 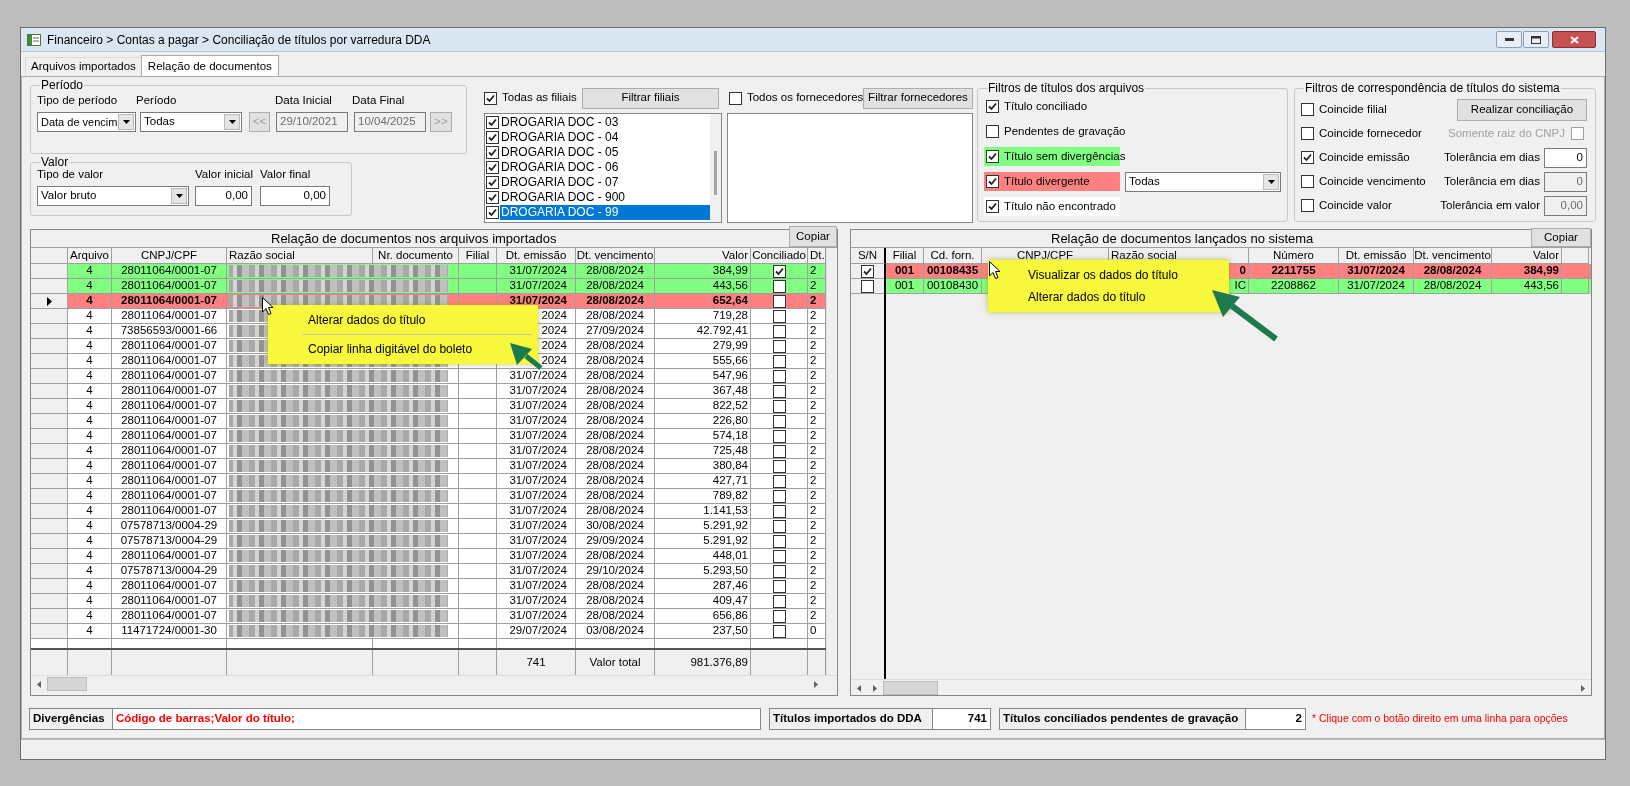 What do you see at coordinates (1432, 88) in the screenshot?
I see `group-title: Filtros de correspondência de títulos do sistema` at bounding box center [1432, 88].